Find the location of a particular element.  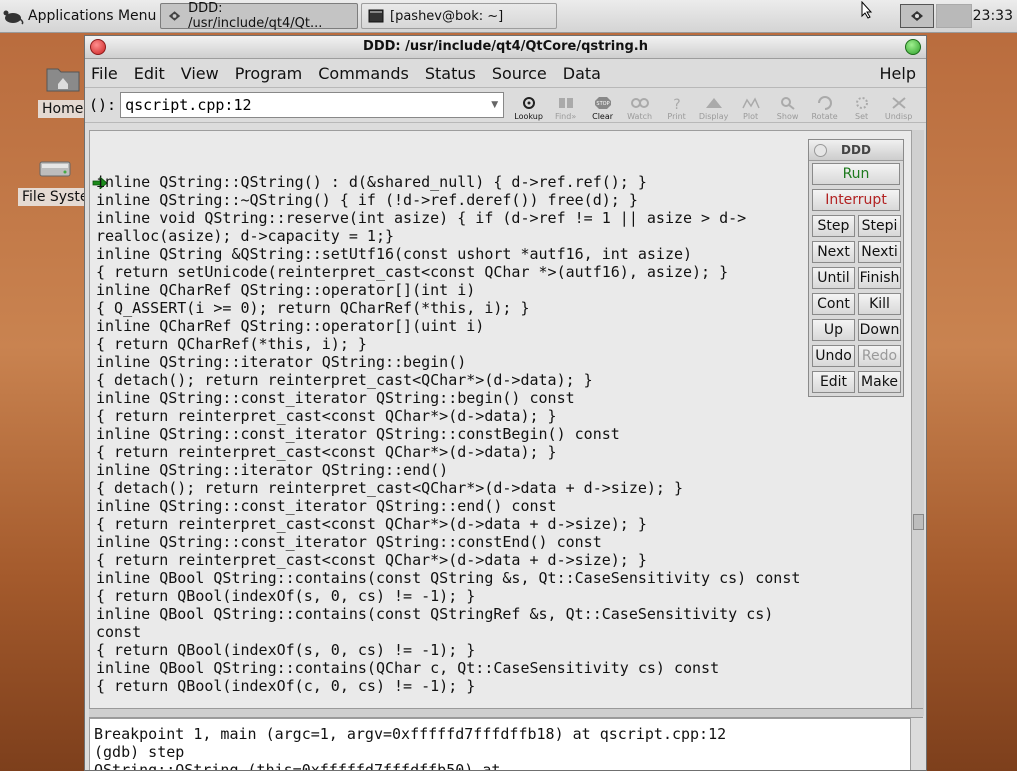

rotate-button: Rotate is located at coordinates (824, 105).